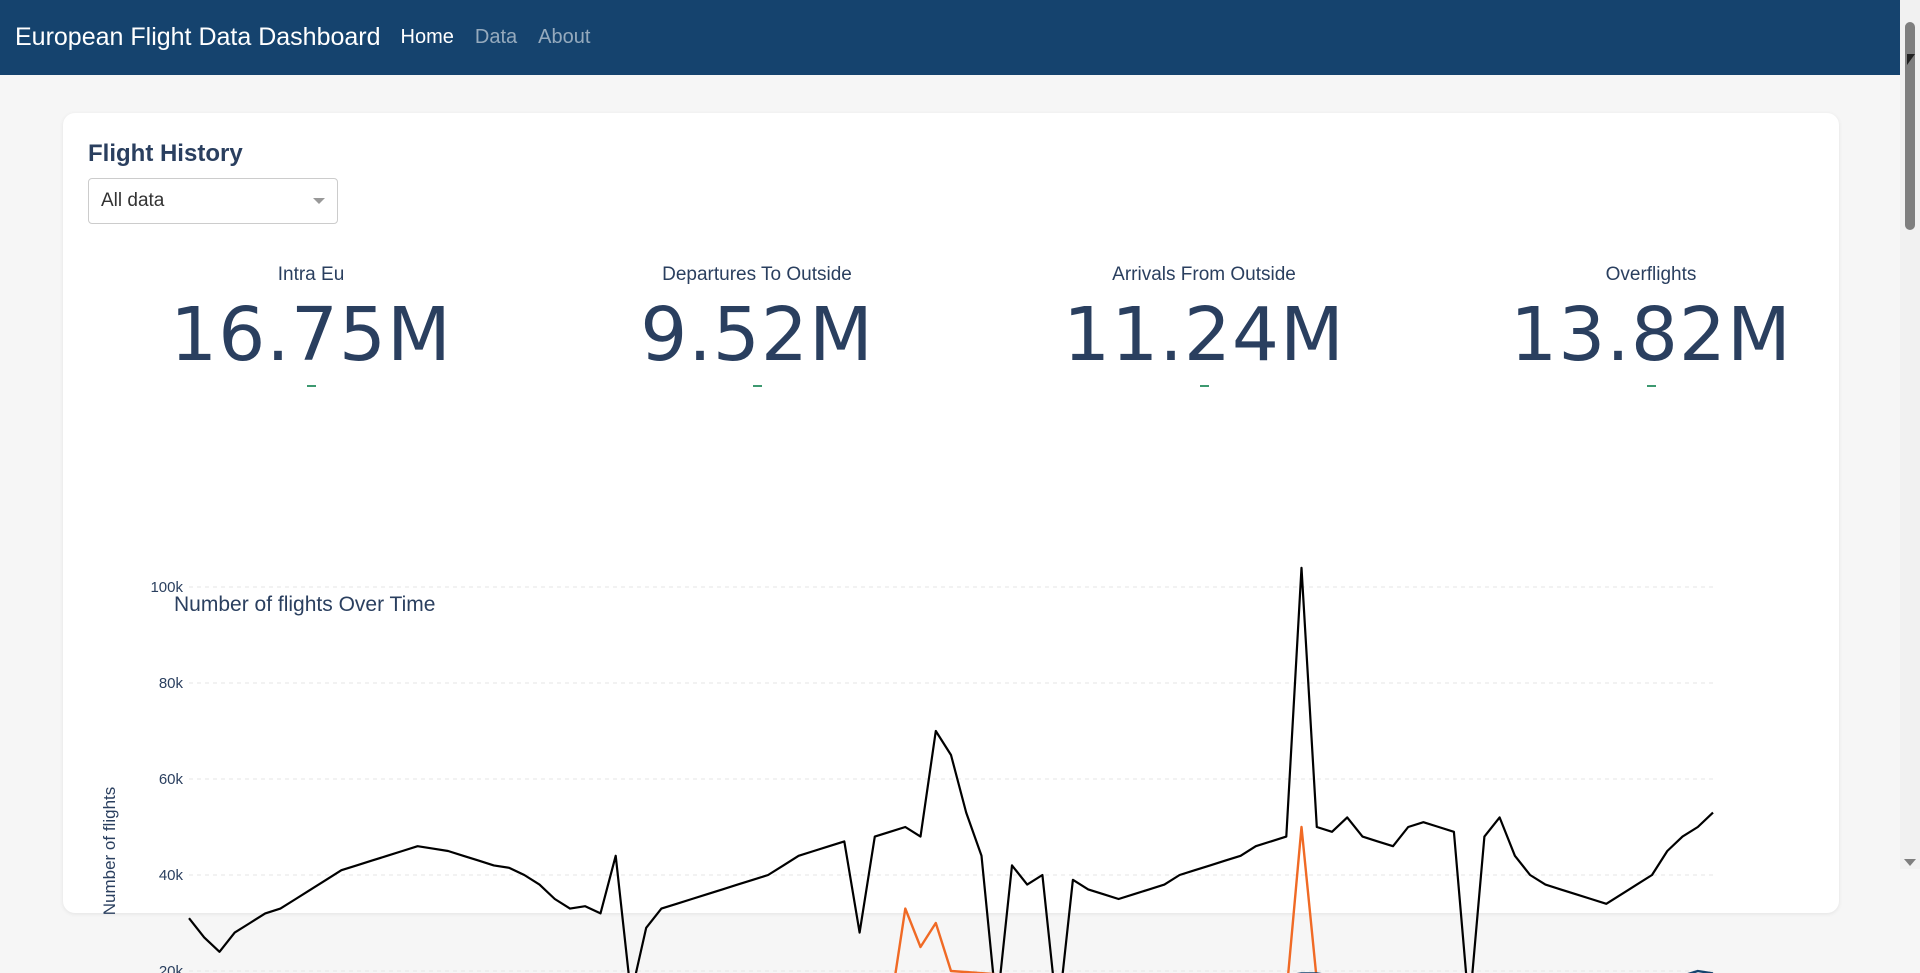 This screenshot has width=1920, height=973. I want to click on vertical-scrollbar, so click(1910, 434).